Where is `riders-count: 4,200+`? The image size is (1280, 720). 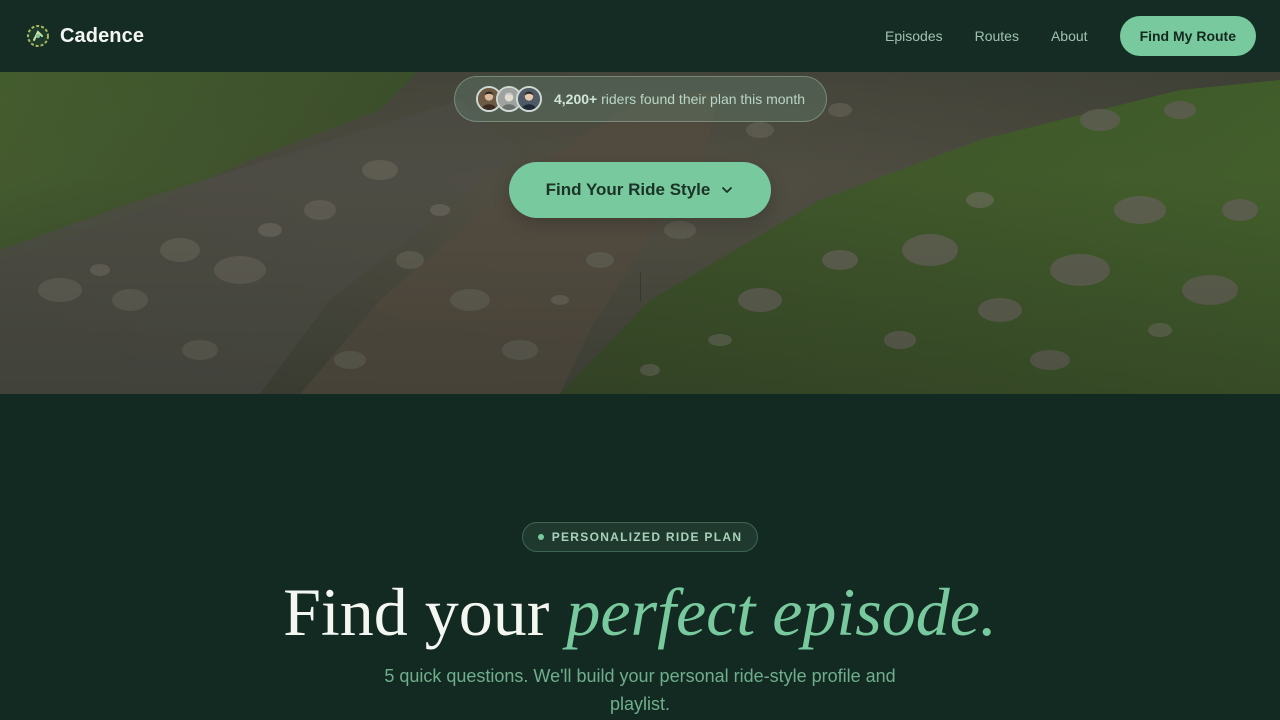
riders-count: 4,200+ is located at coordinates (576, 99).